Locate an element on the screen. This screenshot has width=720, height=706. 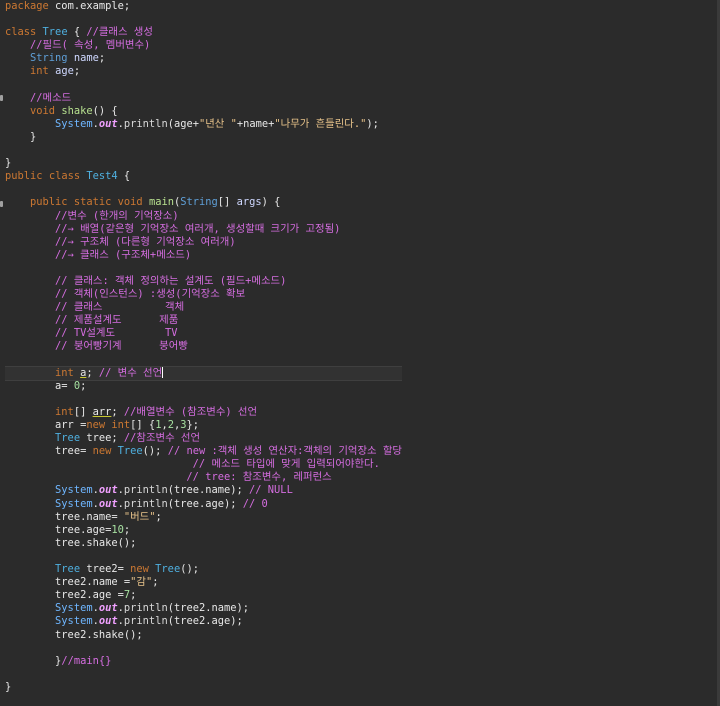
class-name: Test4 is located at coordinates (102, 176).